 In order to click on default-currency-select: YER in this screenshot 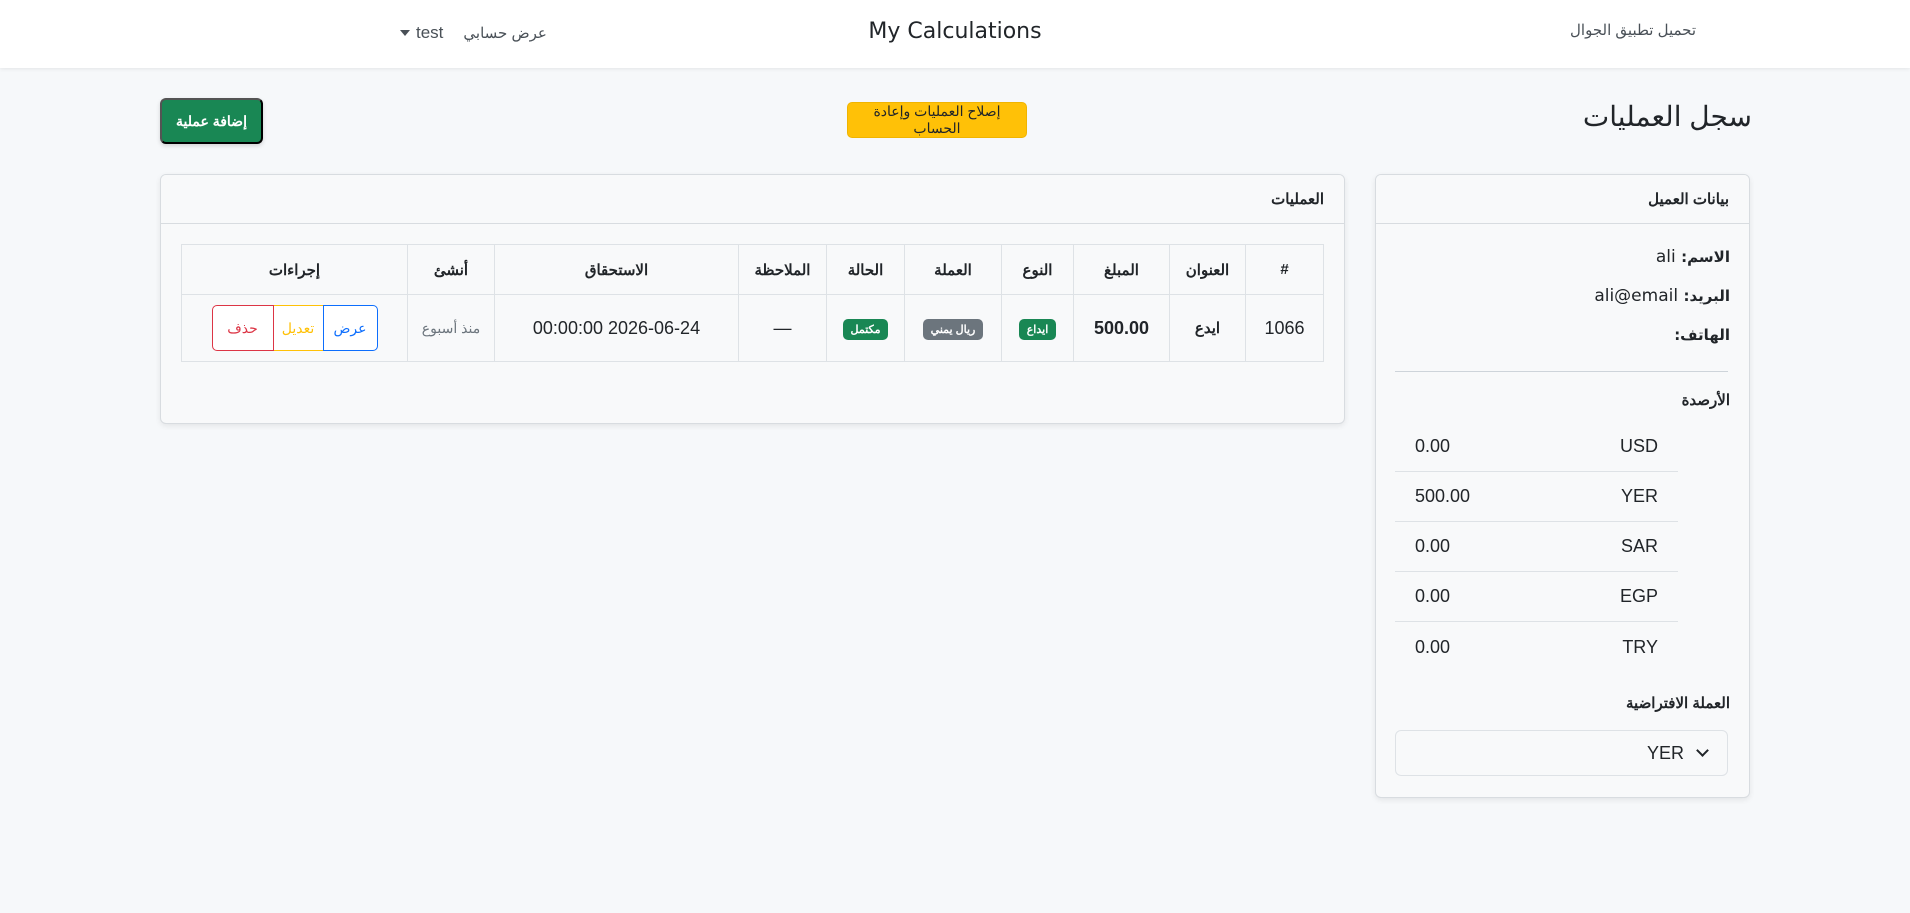, I will do `click(1561, 753)`.